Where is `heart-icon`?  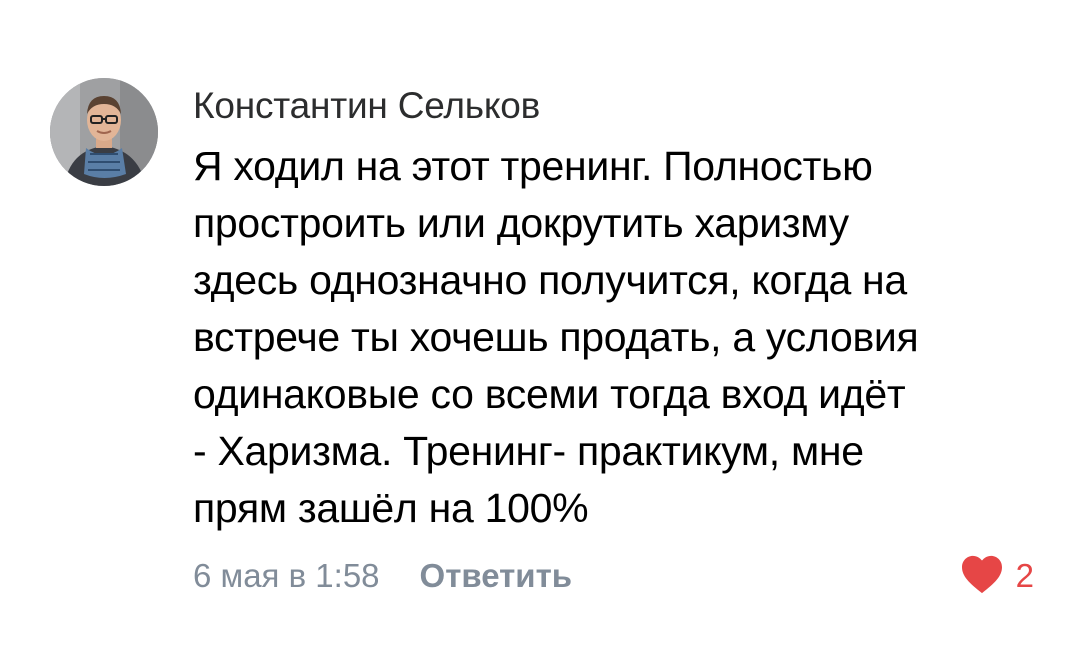
heart-icon is located at coordinates (982, 576).